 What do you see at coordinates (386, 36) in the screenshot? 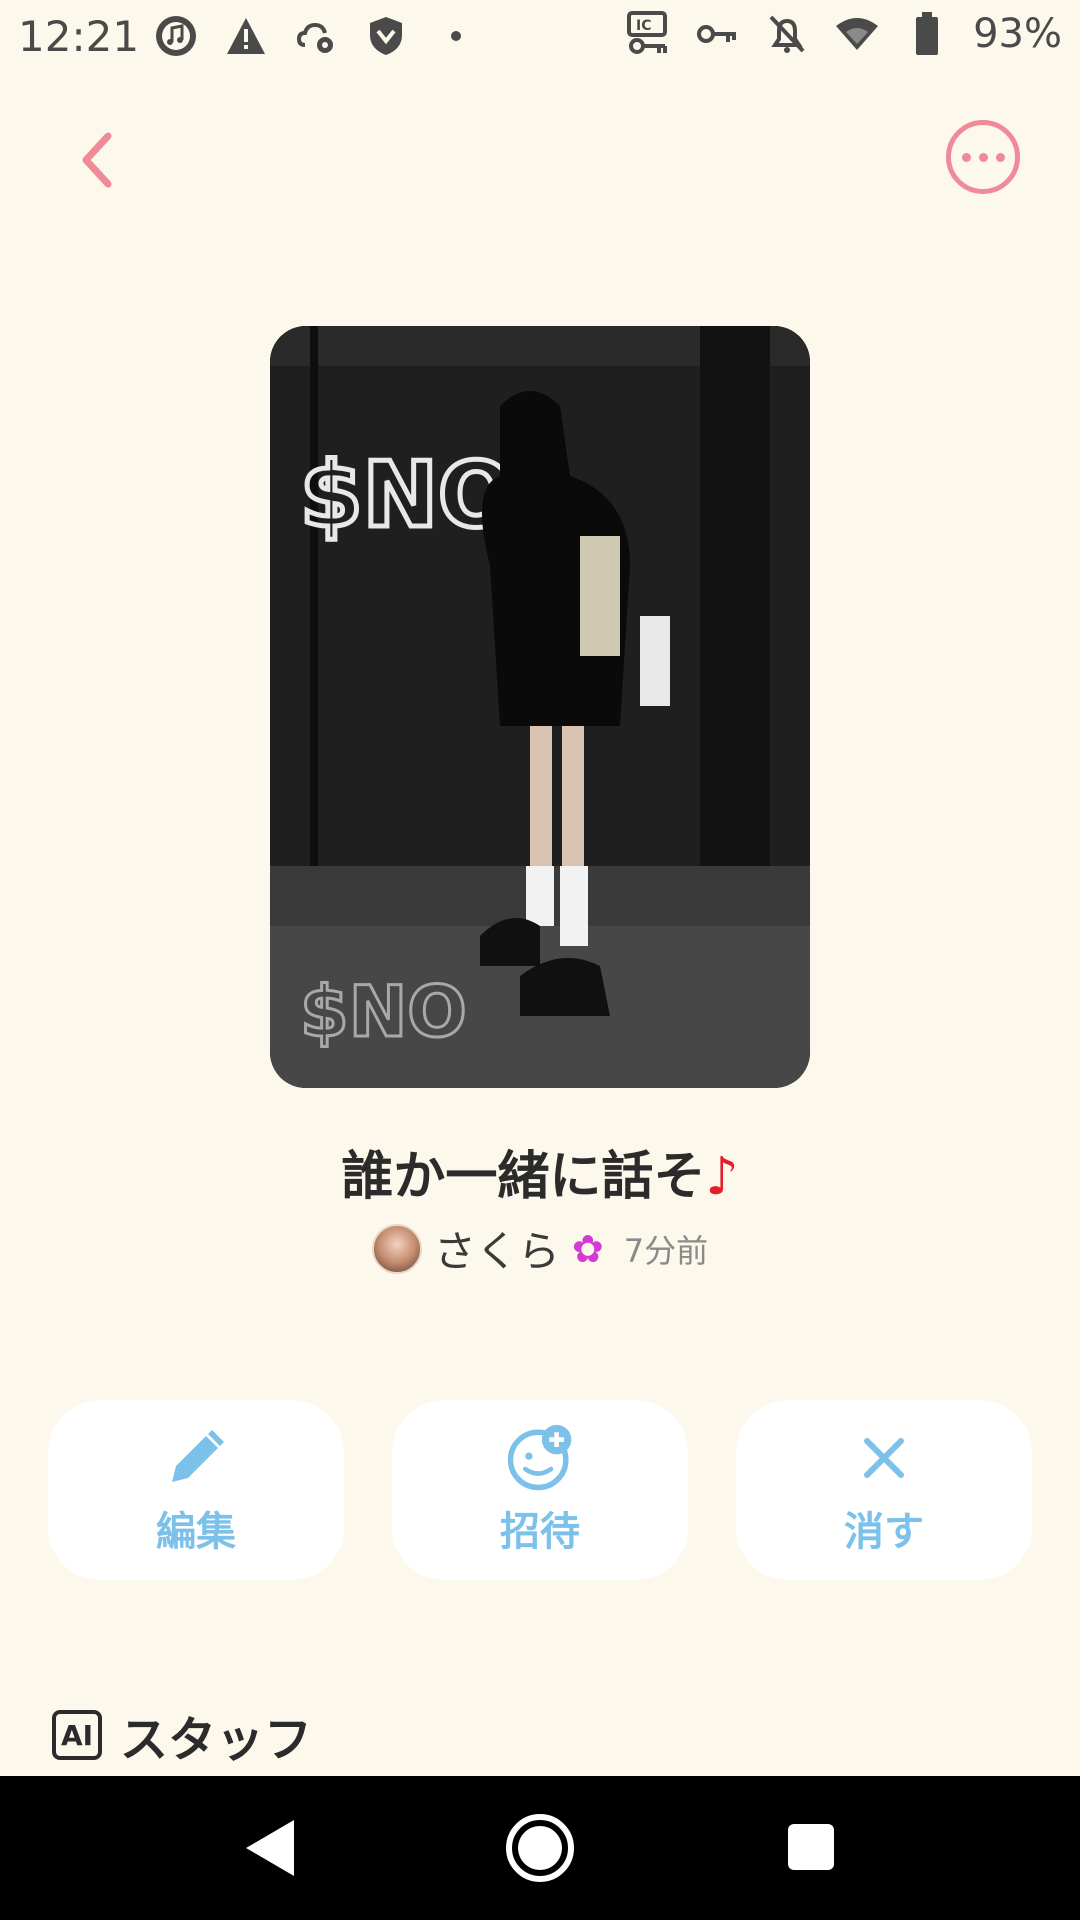
I see `shield-icon` at bounding box center [386, 36].